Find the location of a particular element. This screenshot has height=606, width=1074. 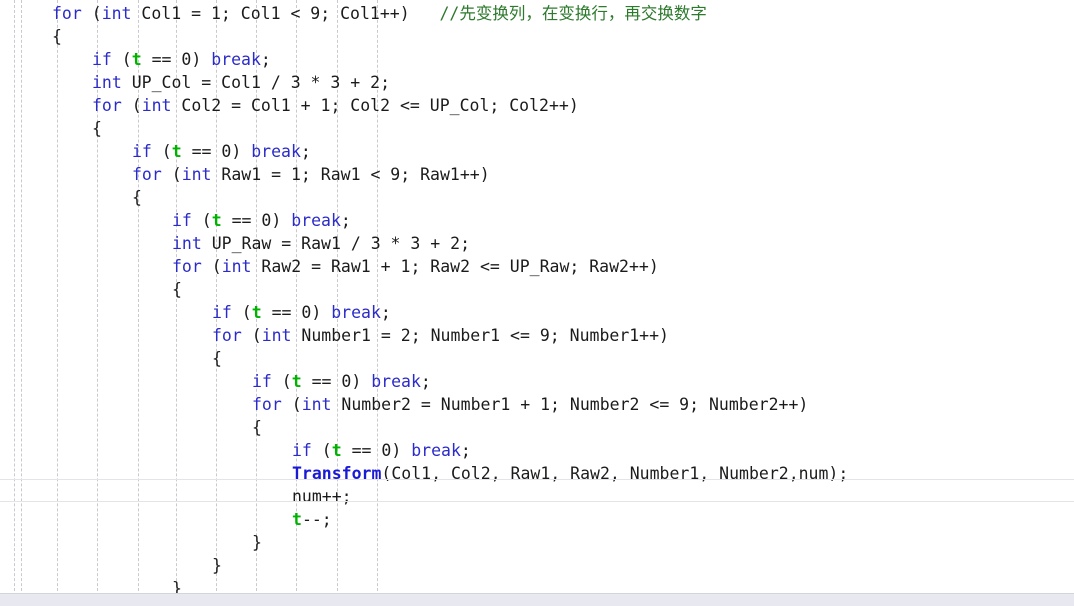

code-token-cmt: //先变换列，在变换行，再交换数字 is located at coordinates (573, 13).